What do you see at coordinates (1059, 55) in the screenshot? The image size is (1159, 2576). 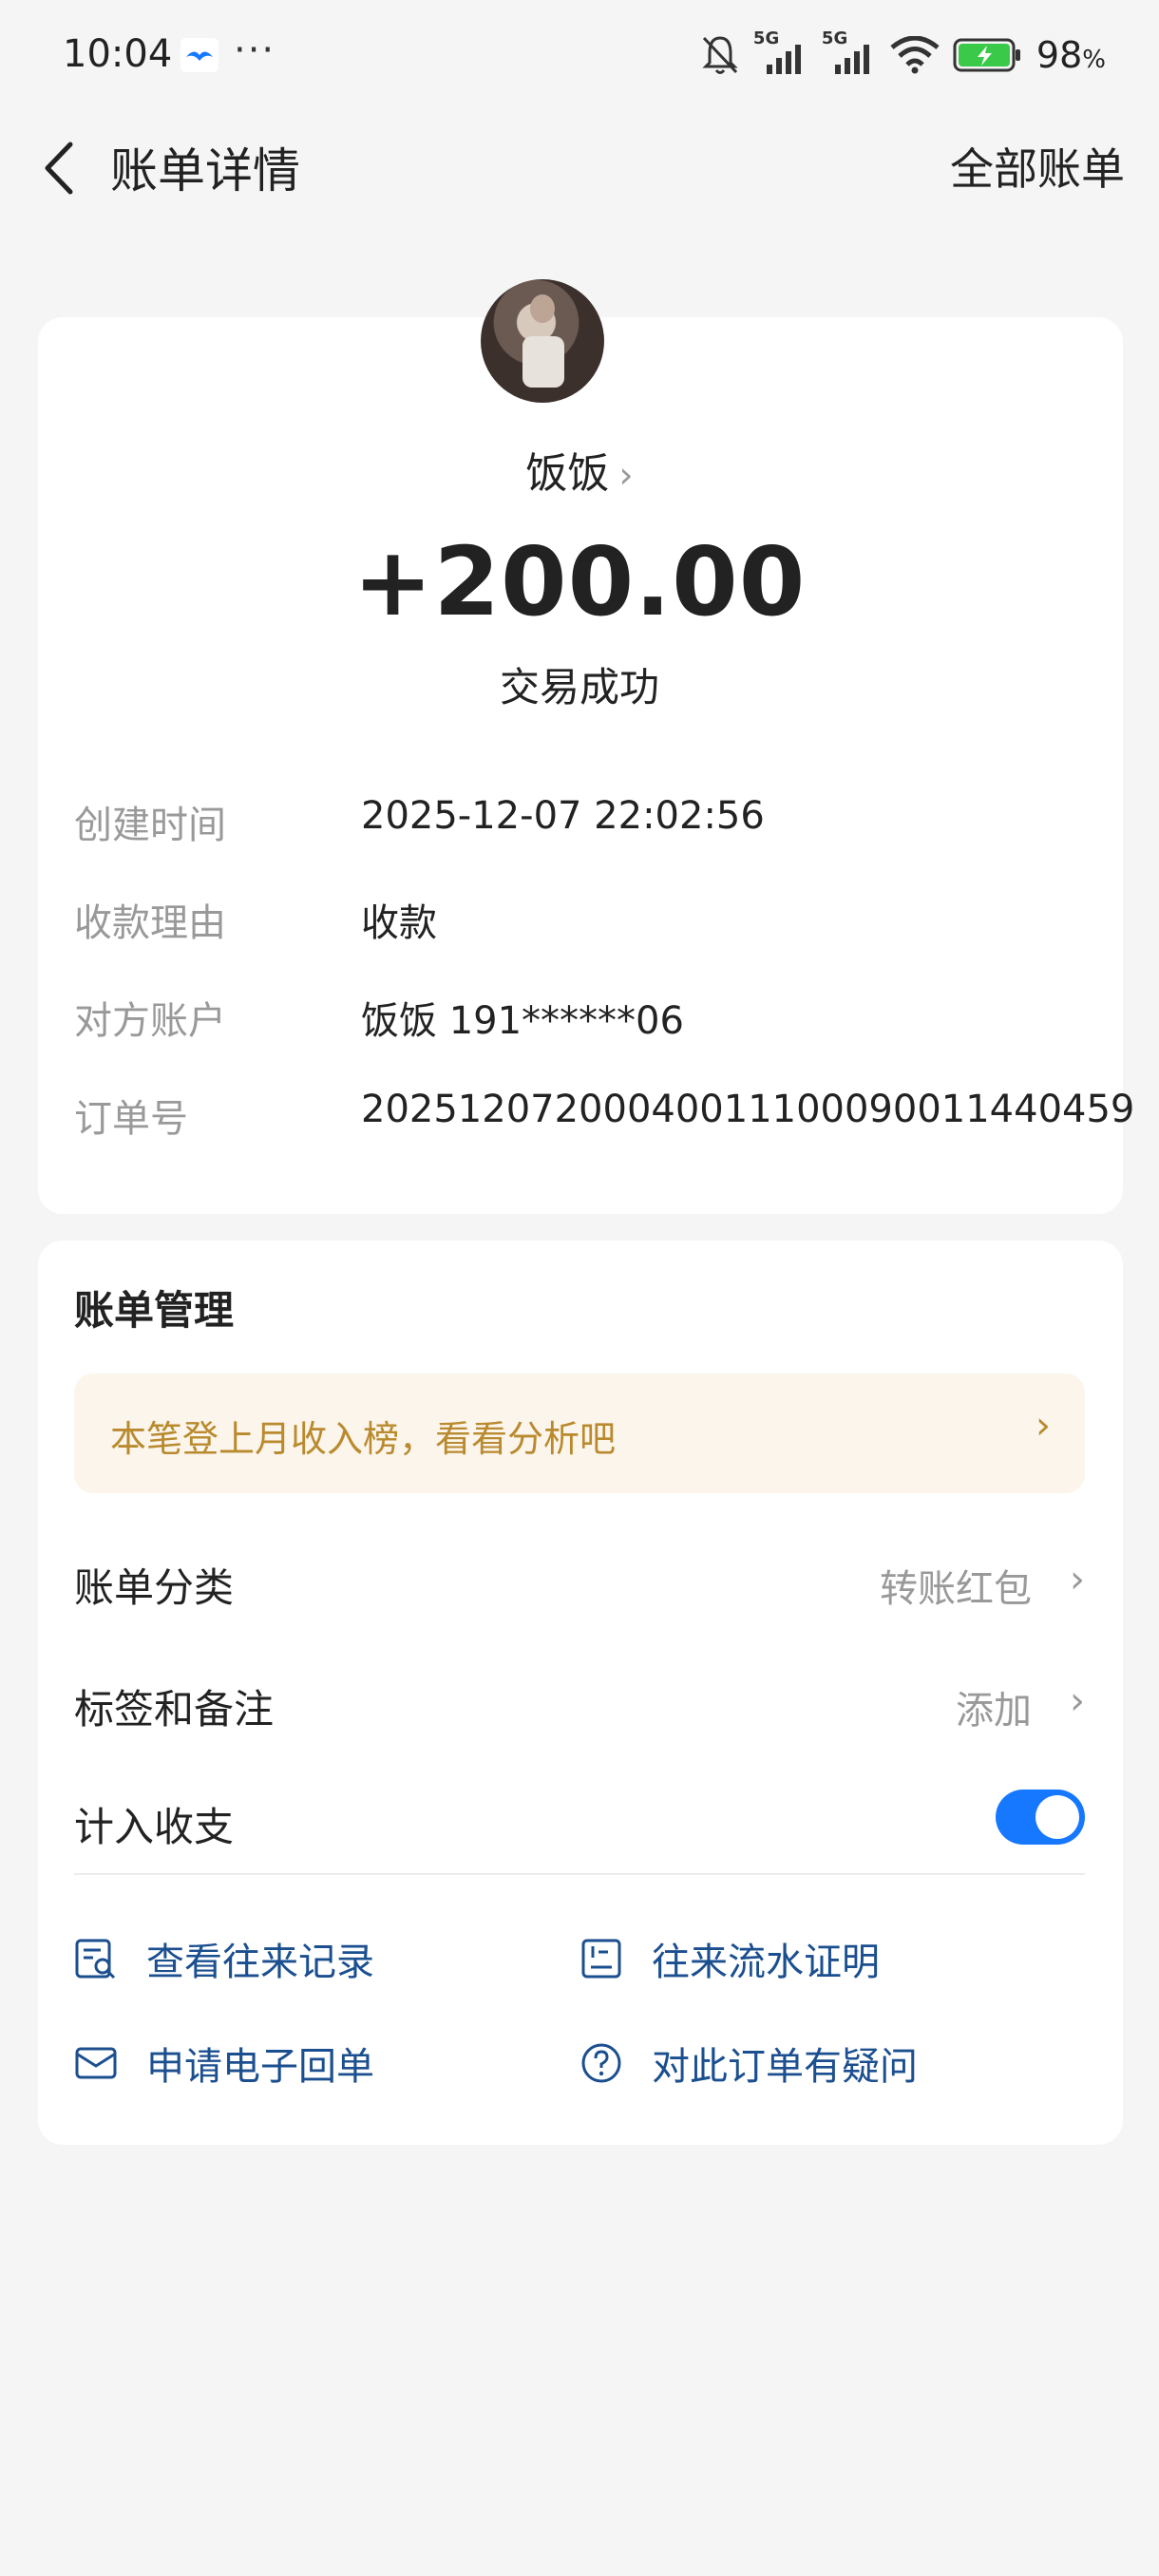 I see `battery-percent-value: 98` at bounding box center [1059, 55].